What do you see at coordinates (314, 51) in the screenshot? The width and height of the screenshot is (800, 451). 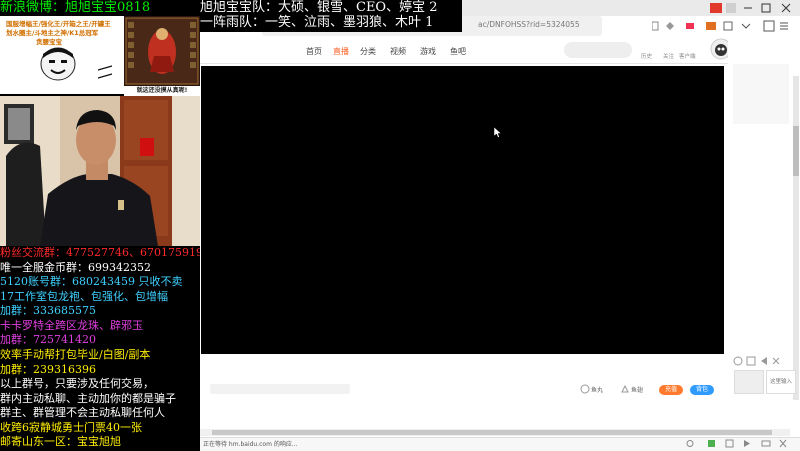 I see `nav-home: 首页` at bounding box center [314, 51].